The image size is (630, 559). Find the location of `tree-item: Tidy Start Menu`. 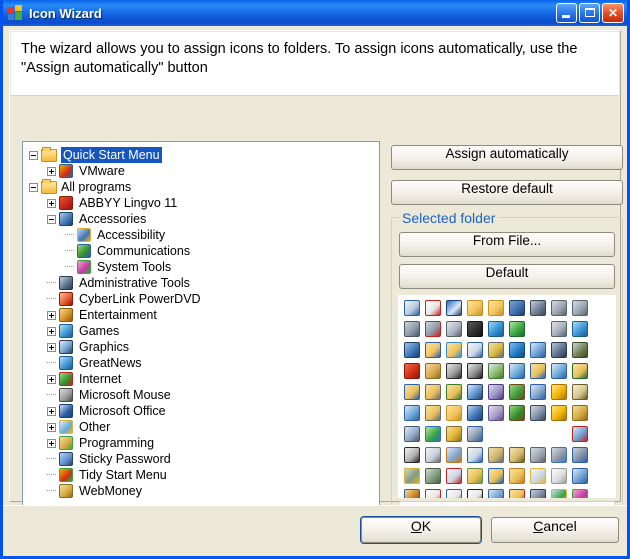

tree-item: Tidy Start Menu is located at coordinates (201, 475).